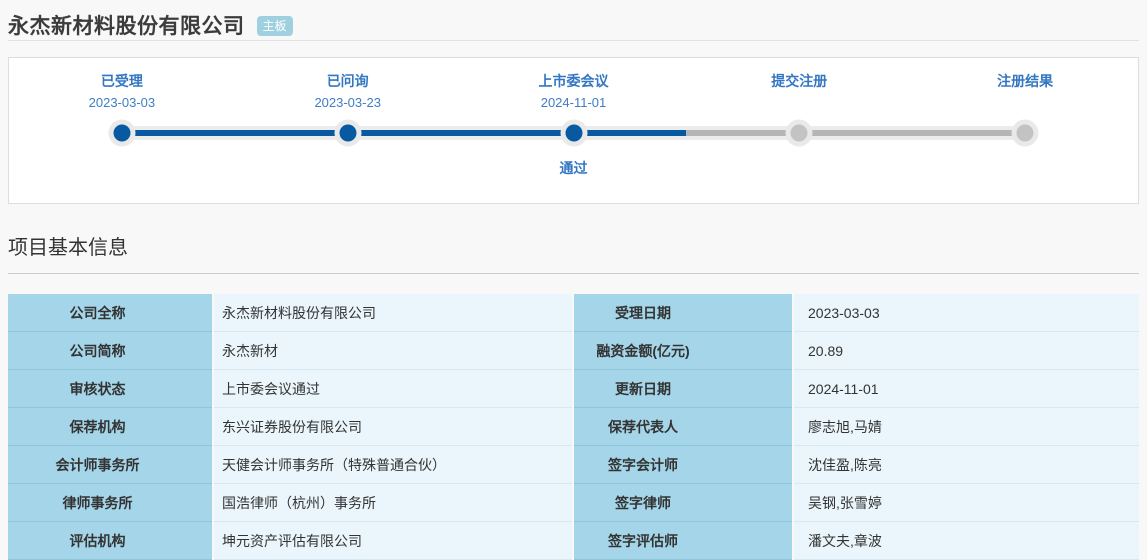  What do you see at coordinates (122, 133) in the screenshot?
I see `timeline-dot-accepted` at bounding box center [122, 133].